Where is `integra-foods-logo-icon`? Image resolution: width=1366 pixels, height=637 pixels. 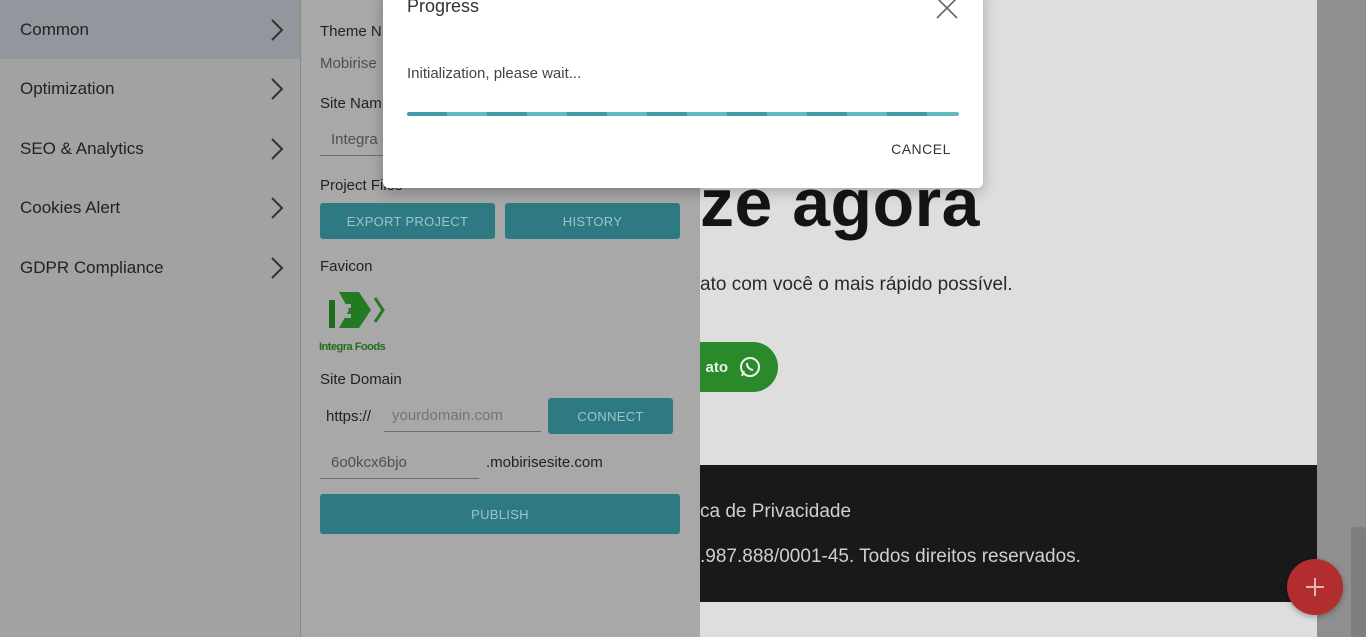
integra-foods-logo-icon is located at coordinates (357, 310).